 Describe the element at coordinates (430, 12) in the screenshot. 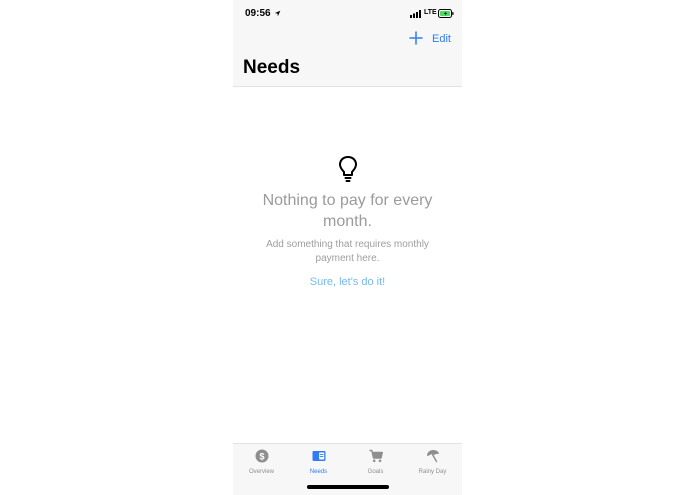

I see `network-label: LTE` at that location.